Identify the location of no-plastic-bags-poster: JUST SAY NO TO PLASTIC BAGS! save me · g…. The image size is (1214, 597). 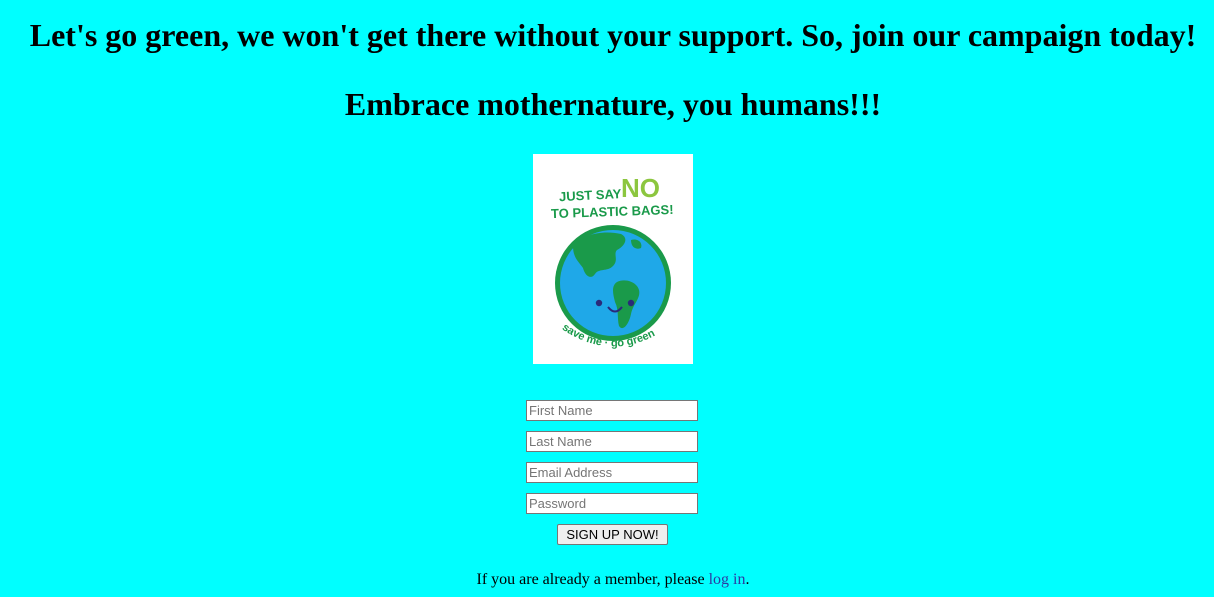
(613, 259).